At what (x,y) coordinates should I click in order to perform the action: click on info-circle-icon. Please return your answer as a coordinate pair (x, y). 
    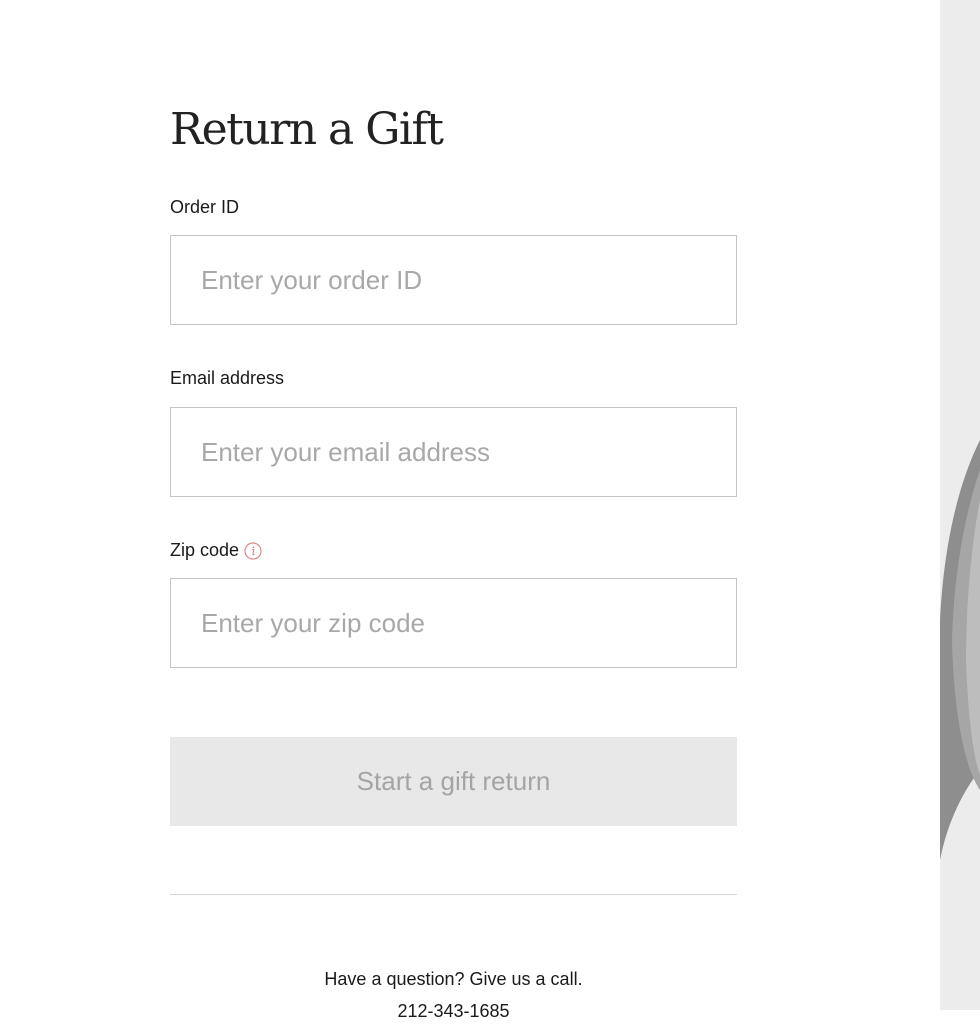
    Looking at the image, I should click on (253, 550).